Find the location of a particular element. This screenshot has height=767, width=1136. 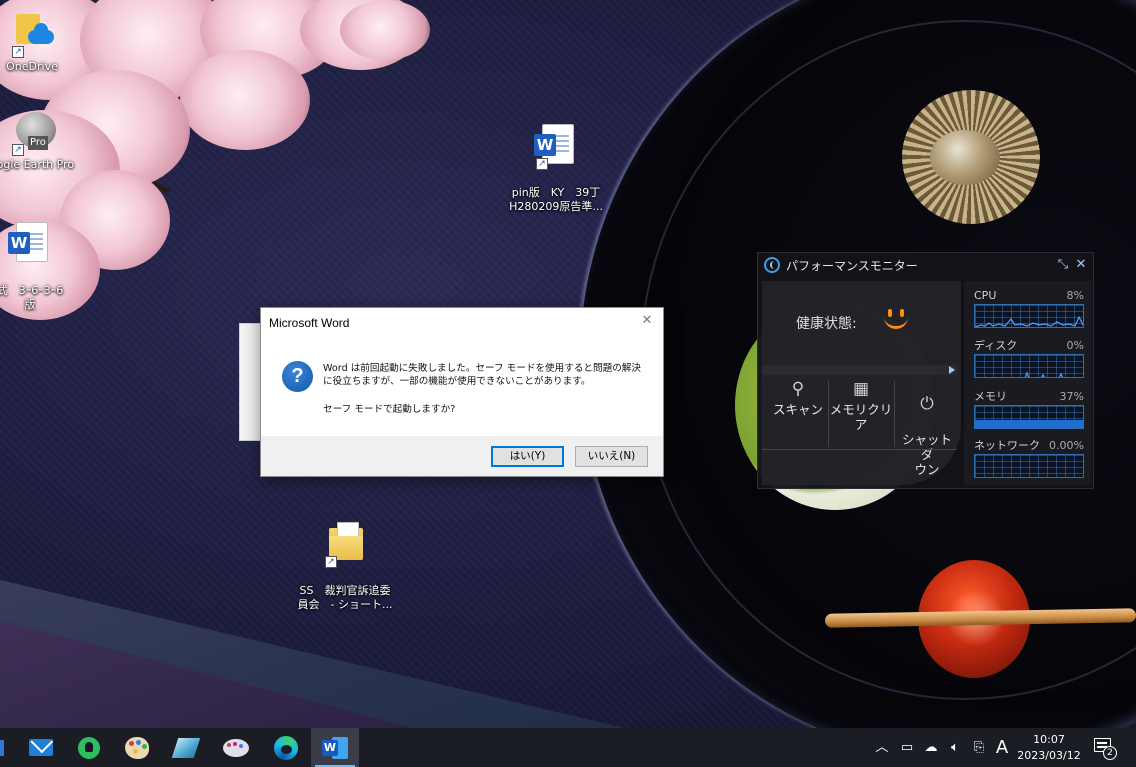

metric-memory: メモリ 37% is located at coordinates (1029, 409).